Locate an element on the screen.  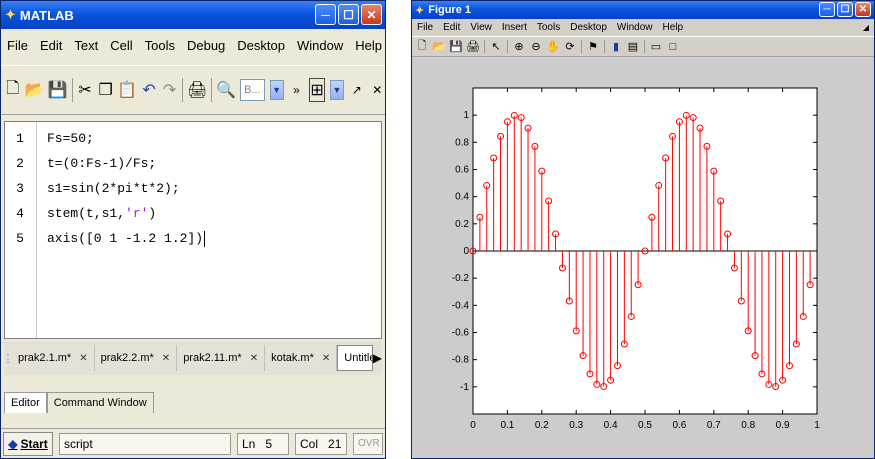
y-tick-label: 0.4 is located at coordinates (462, 197).